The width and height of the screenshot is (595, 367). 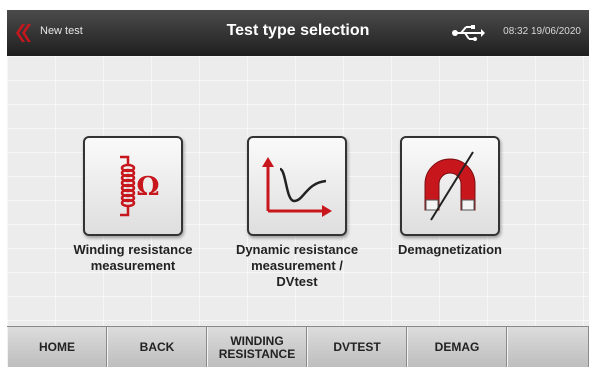 I want to click on winding-resistance-button: WINDING RESISTANCE, so click(x=257, y=347).